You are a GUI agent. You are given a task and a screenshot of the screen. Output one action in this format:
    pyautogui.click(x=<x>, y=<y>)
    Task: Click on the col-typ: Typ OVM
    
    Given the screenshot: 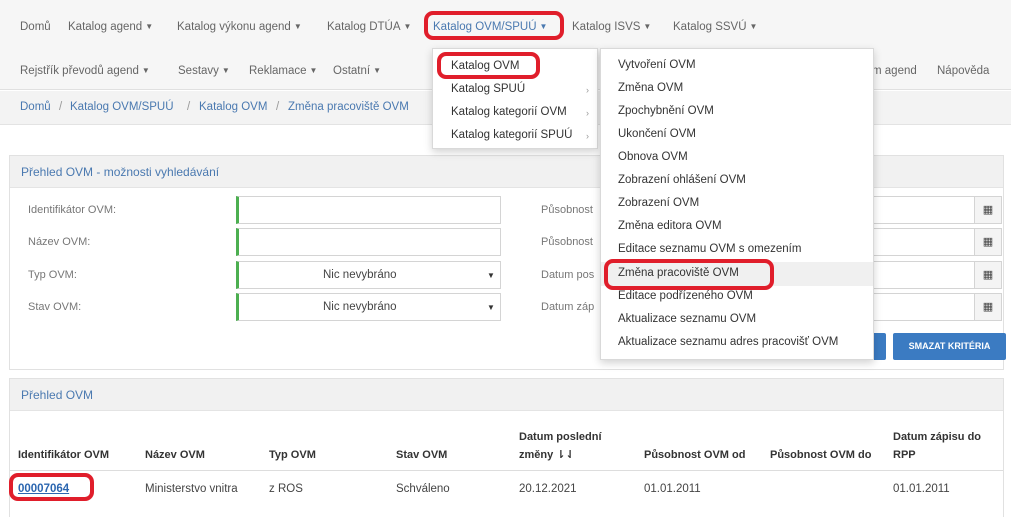 What is the action you would take?
    pyautogui.click(x=292, y=455)
    